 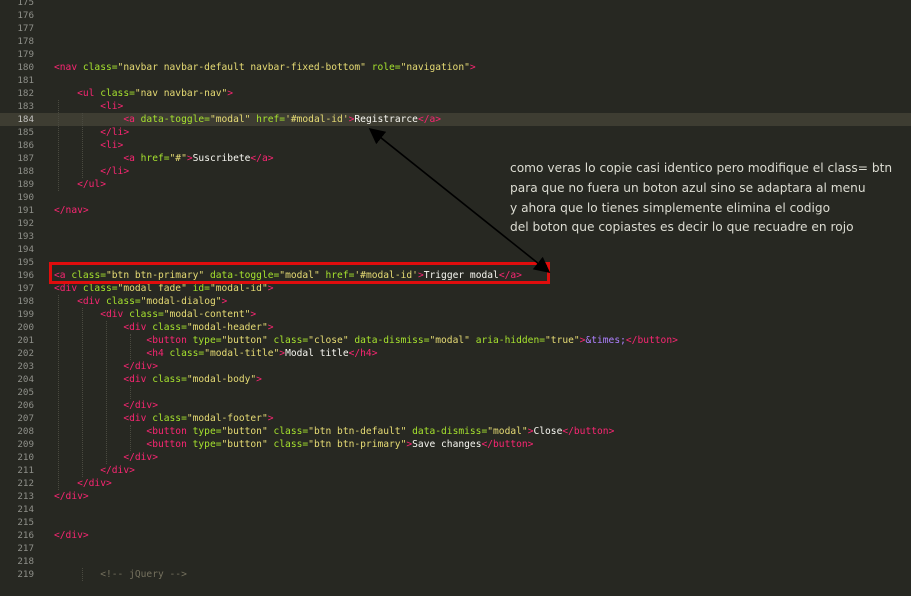 I want to click on code-text: <div class="modal-body">, so click(x=158, y=379).